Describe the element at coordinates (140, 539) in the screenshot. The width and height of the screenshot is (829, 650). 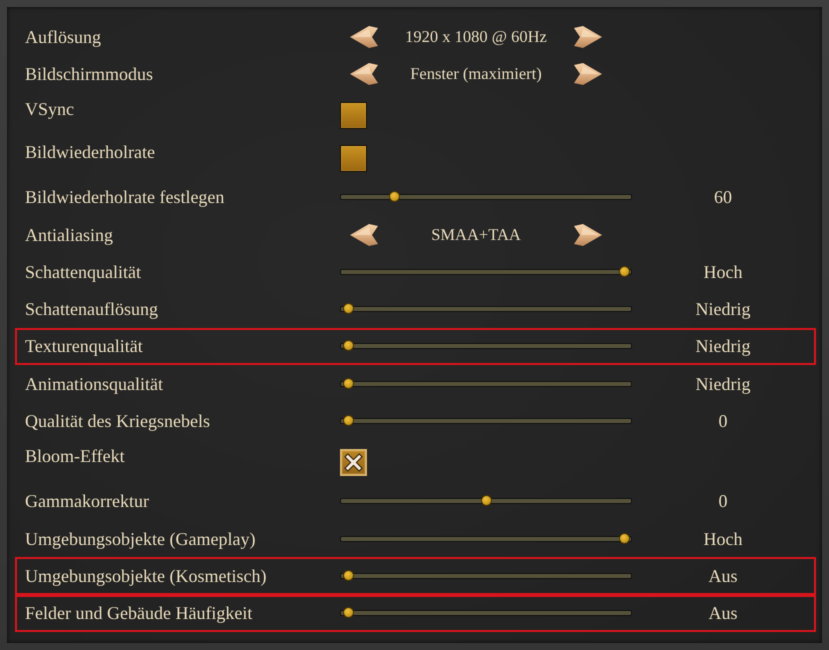
I see `setting-label: Umgebungsobjekte (Gameplay)` at that location.